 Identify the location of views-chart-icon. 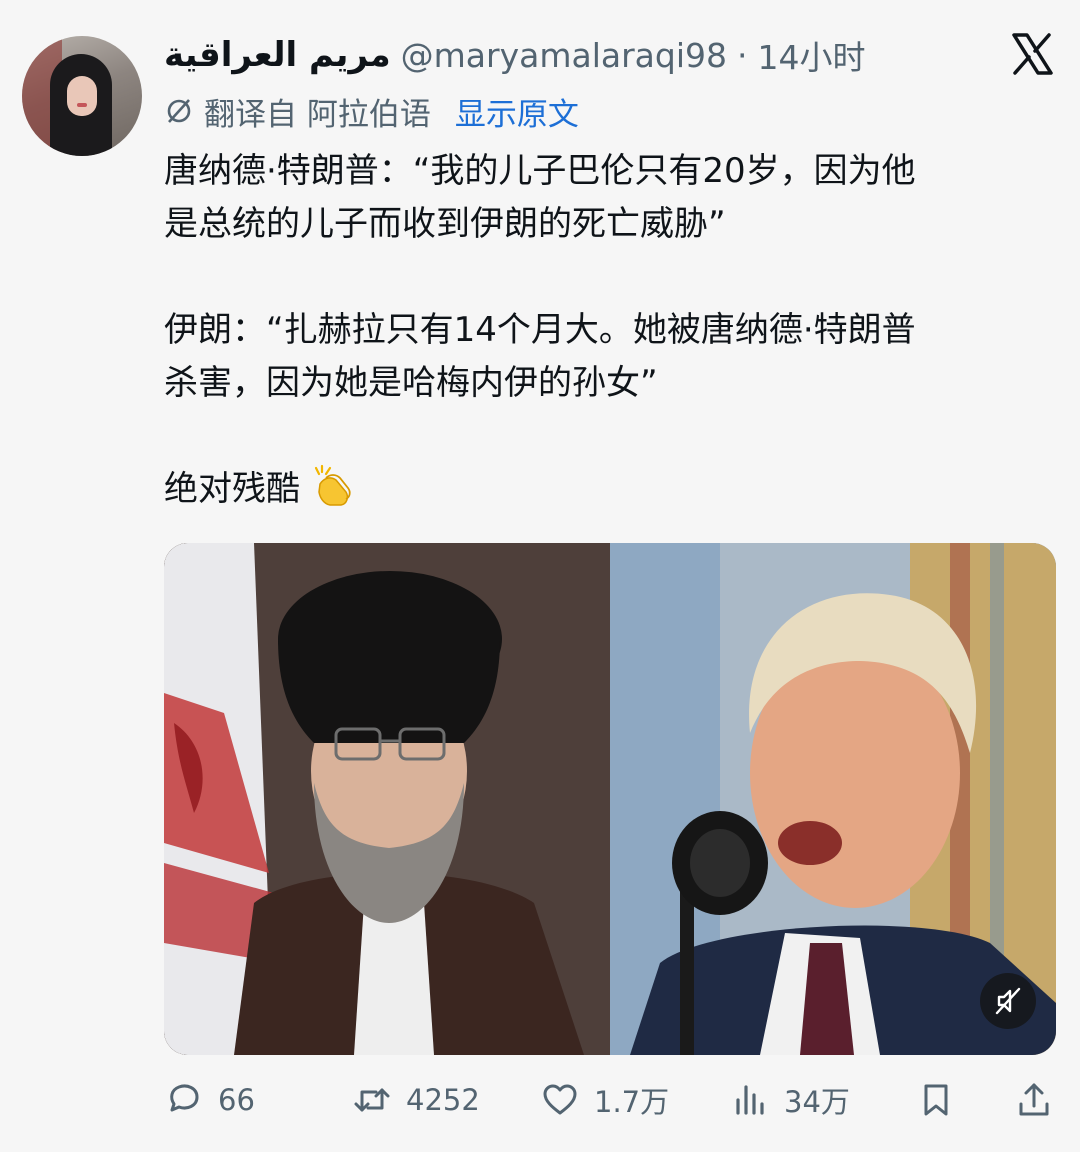
(750, 1100).